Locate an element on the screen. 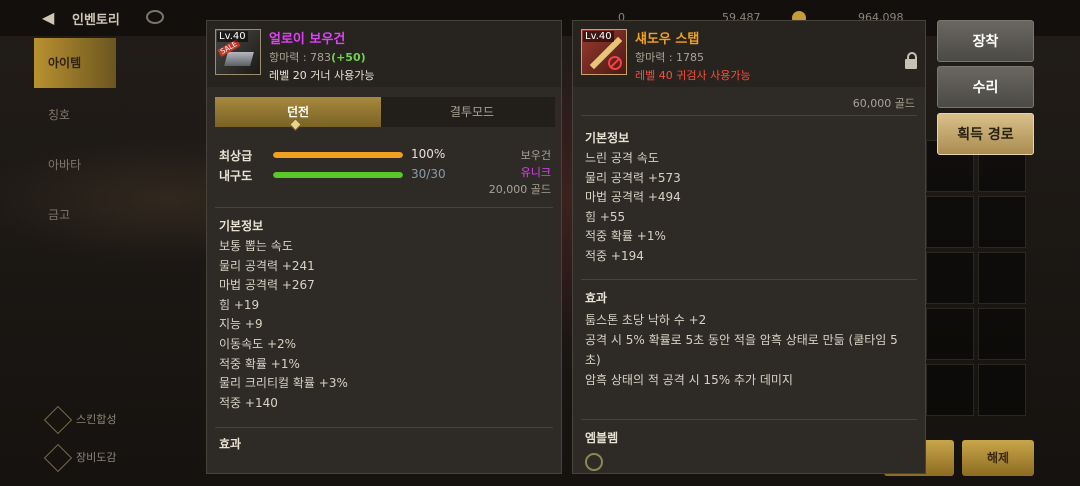 This screenshot has width=1080, height=486. sidebar-item-items: 아이템 is located at coordinates (75, 63).